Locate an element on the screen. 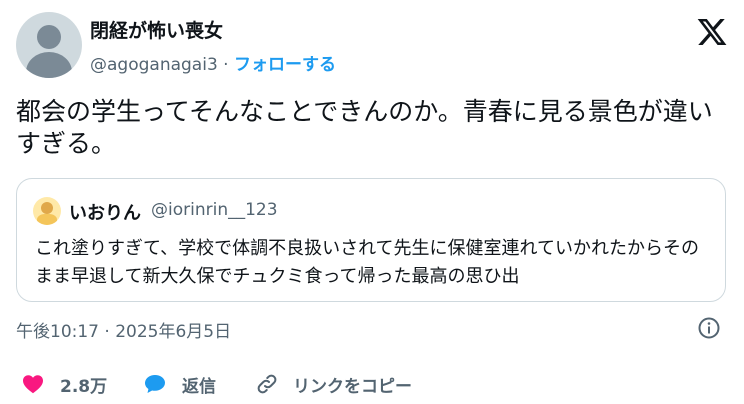  like-button: 2.8万 is located at coordinates (63, 384).